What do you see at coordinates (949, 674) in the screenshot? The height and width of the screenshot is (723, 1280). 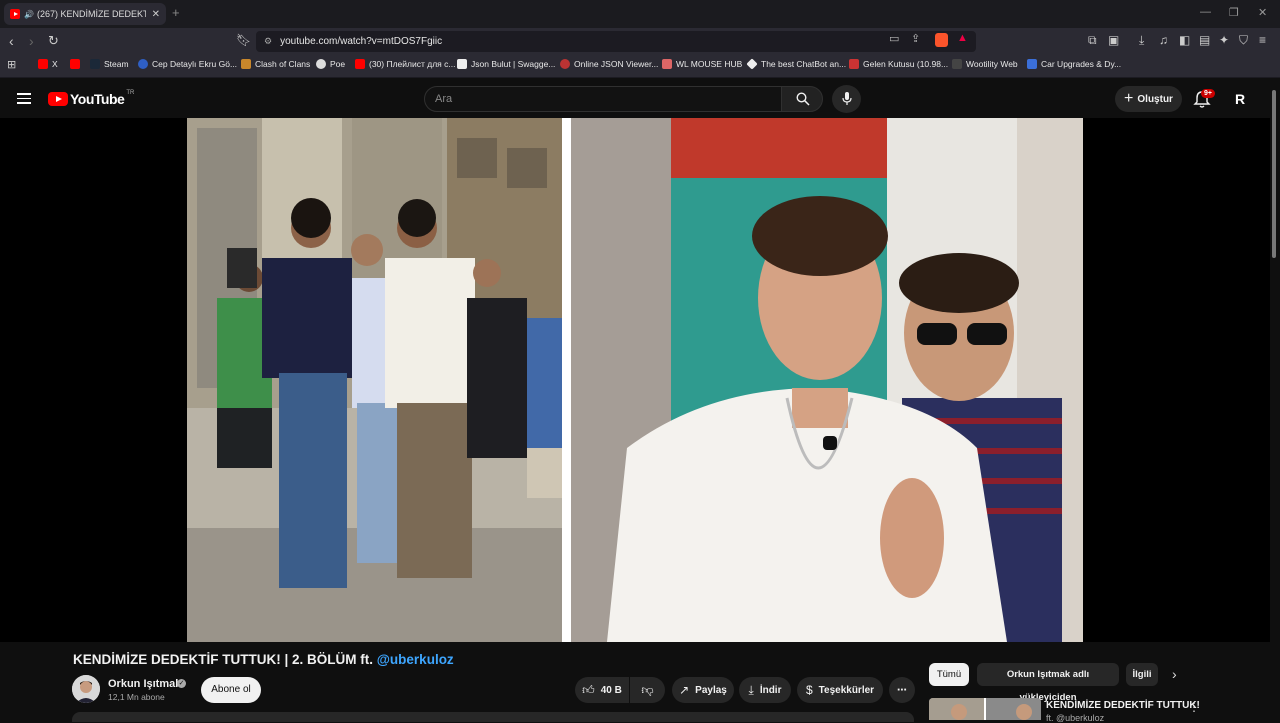 I see `filter-chip-all: Tümü` at bounding box center [949, 674].